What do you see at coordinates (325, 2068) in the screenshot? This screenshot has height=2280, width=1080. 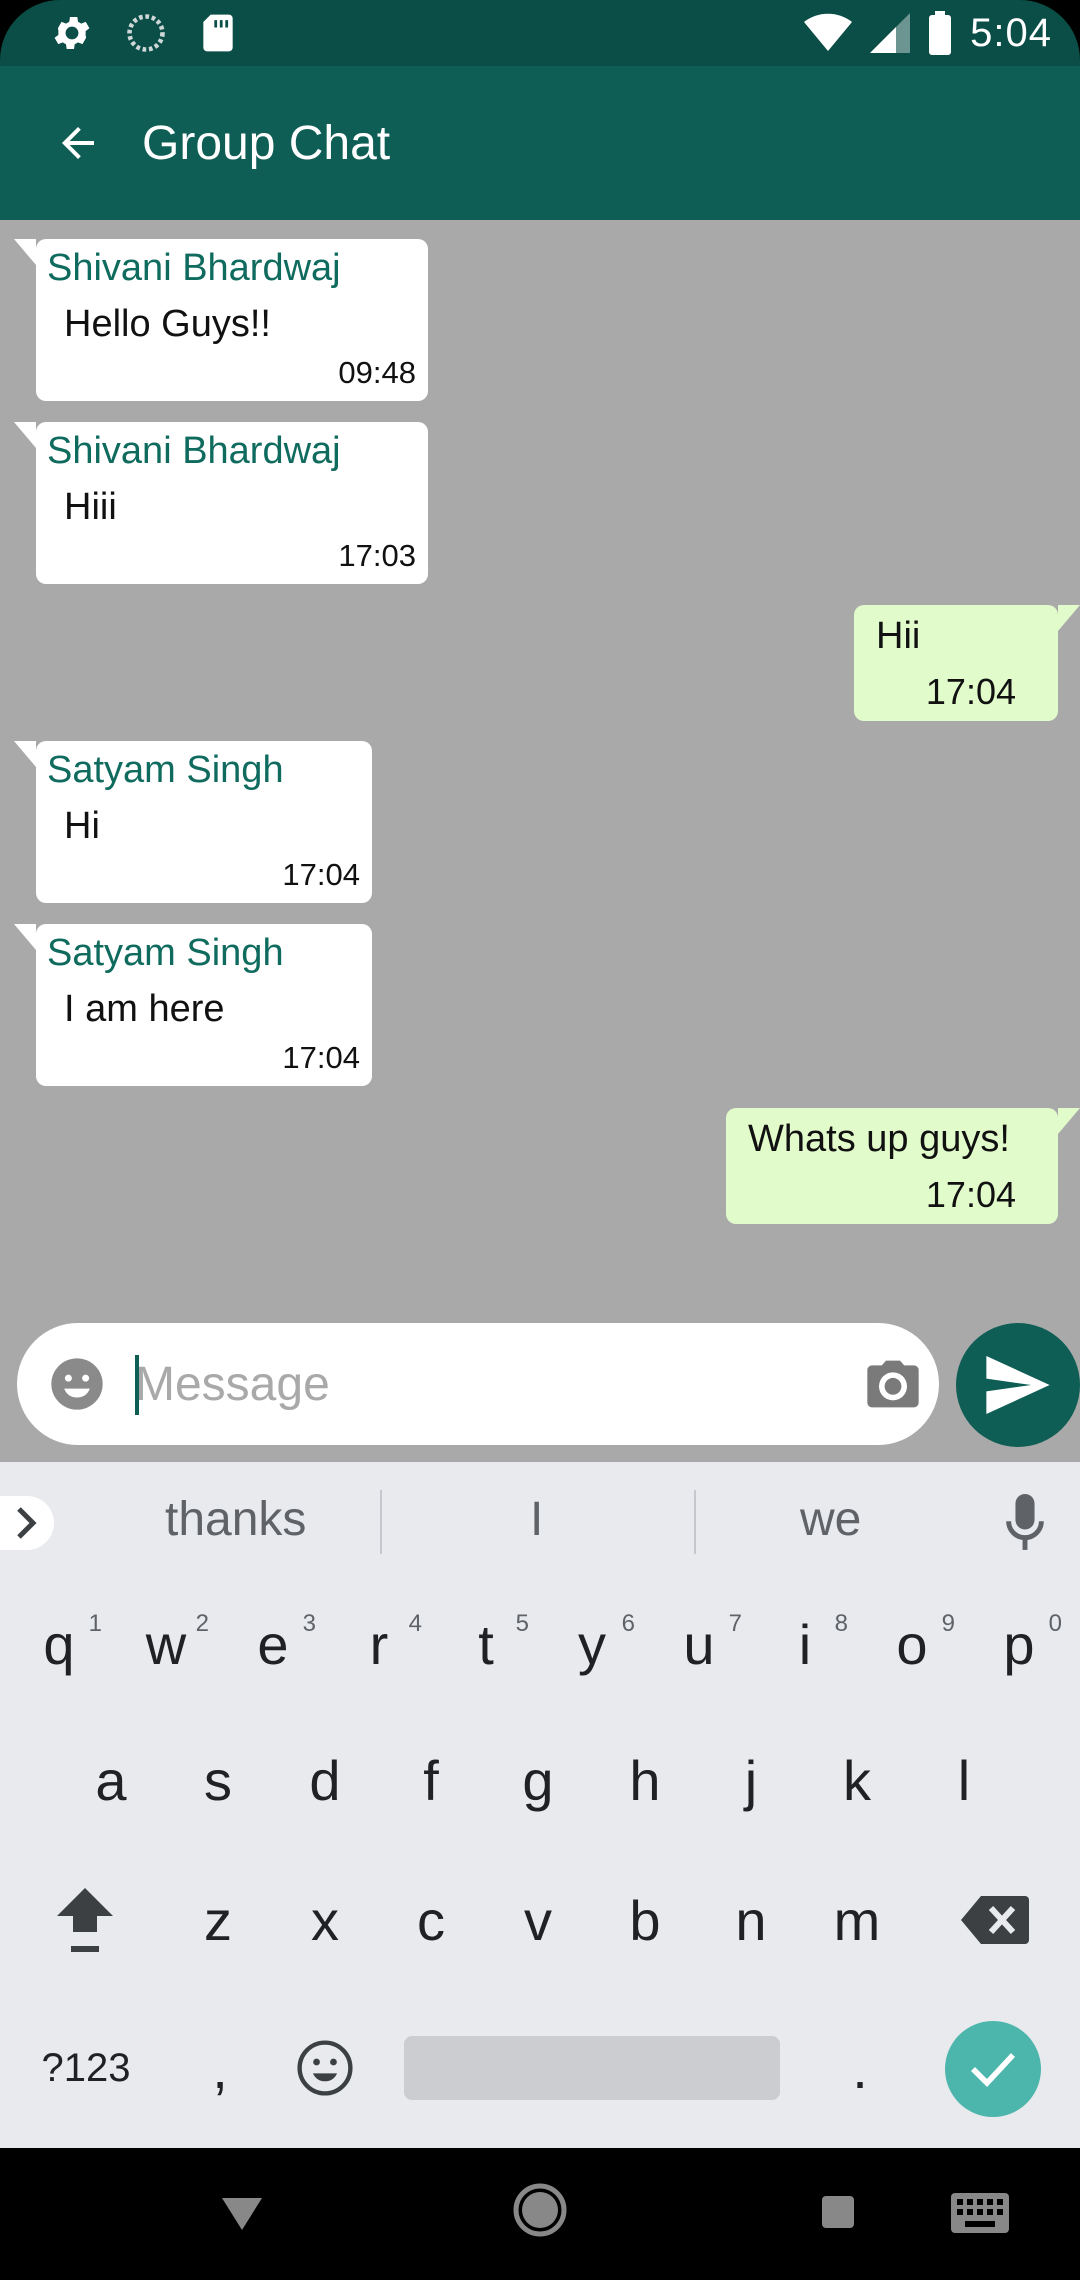 I see `emoji-key` at bounding box center [325, 2068].